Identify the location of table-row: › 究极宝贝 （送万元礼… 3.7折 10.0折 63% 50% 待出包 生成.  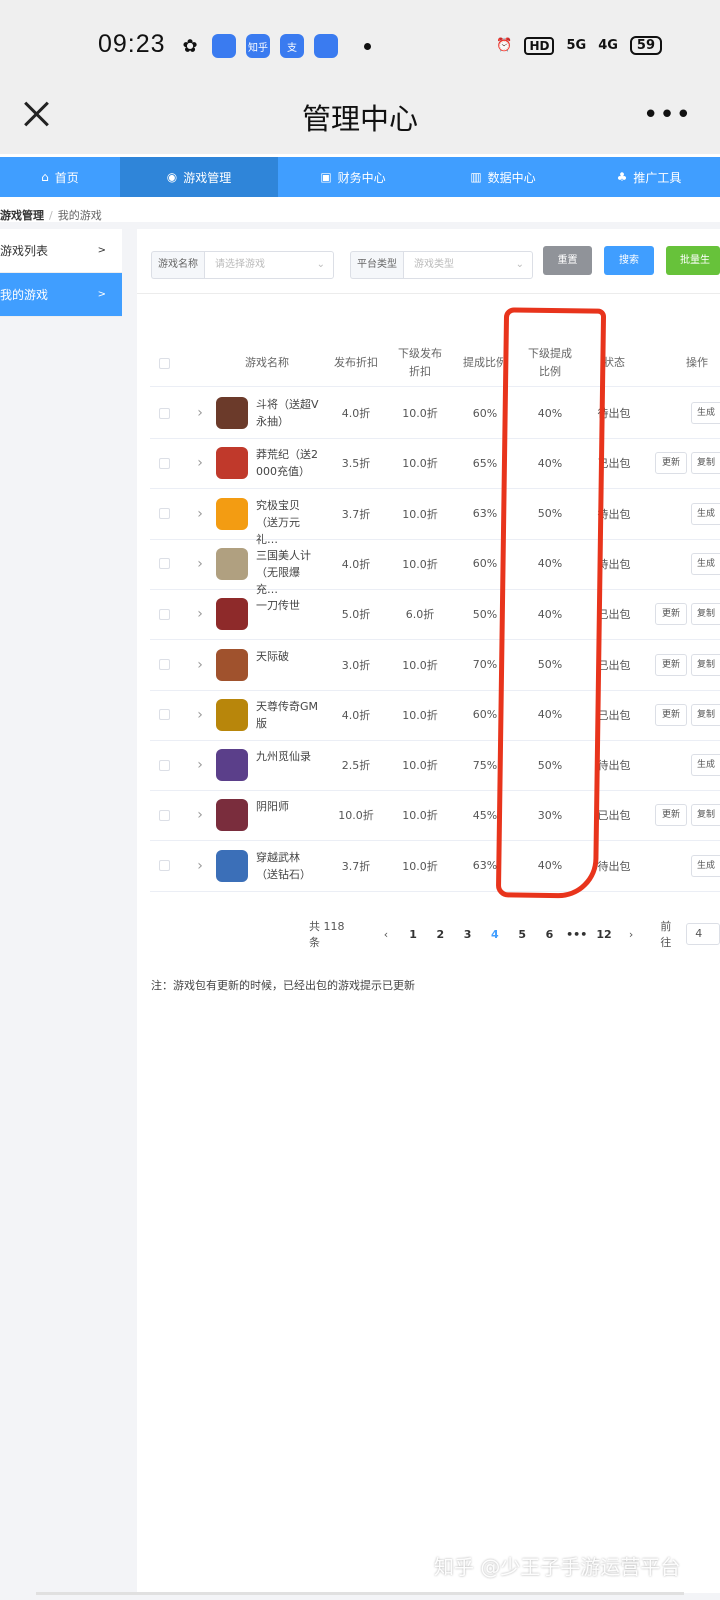
(435, 517).